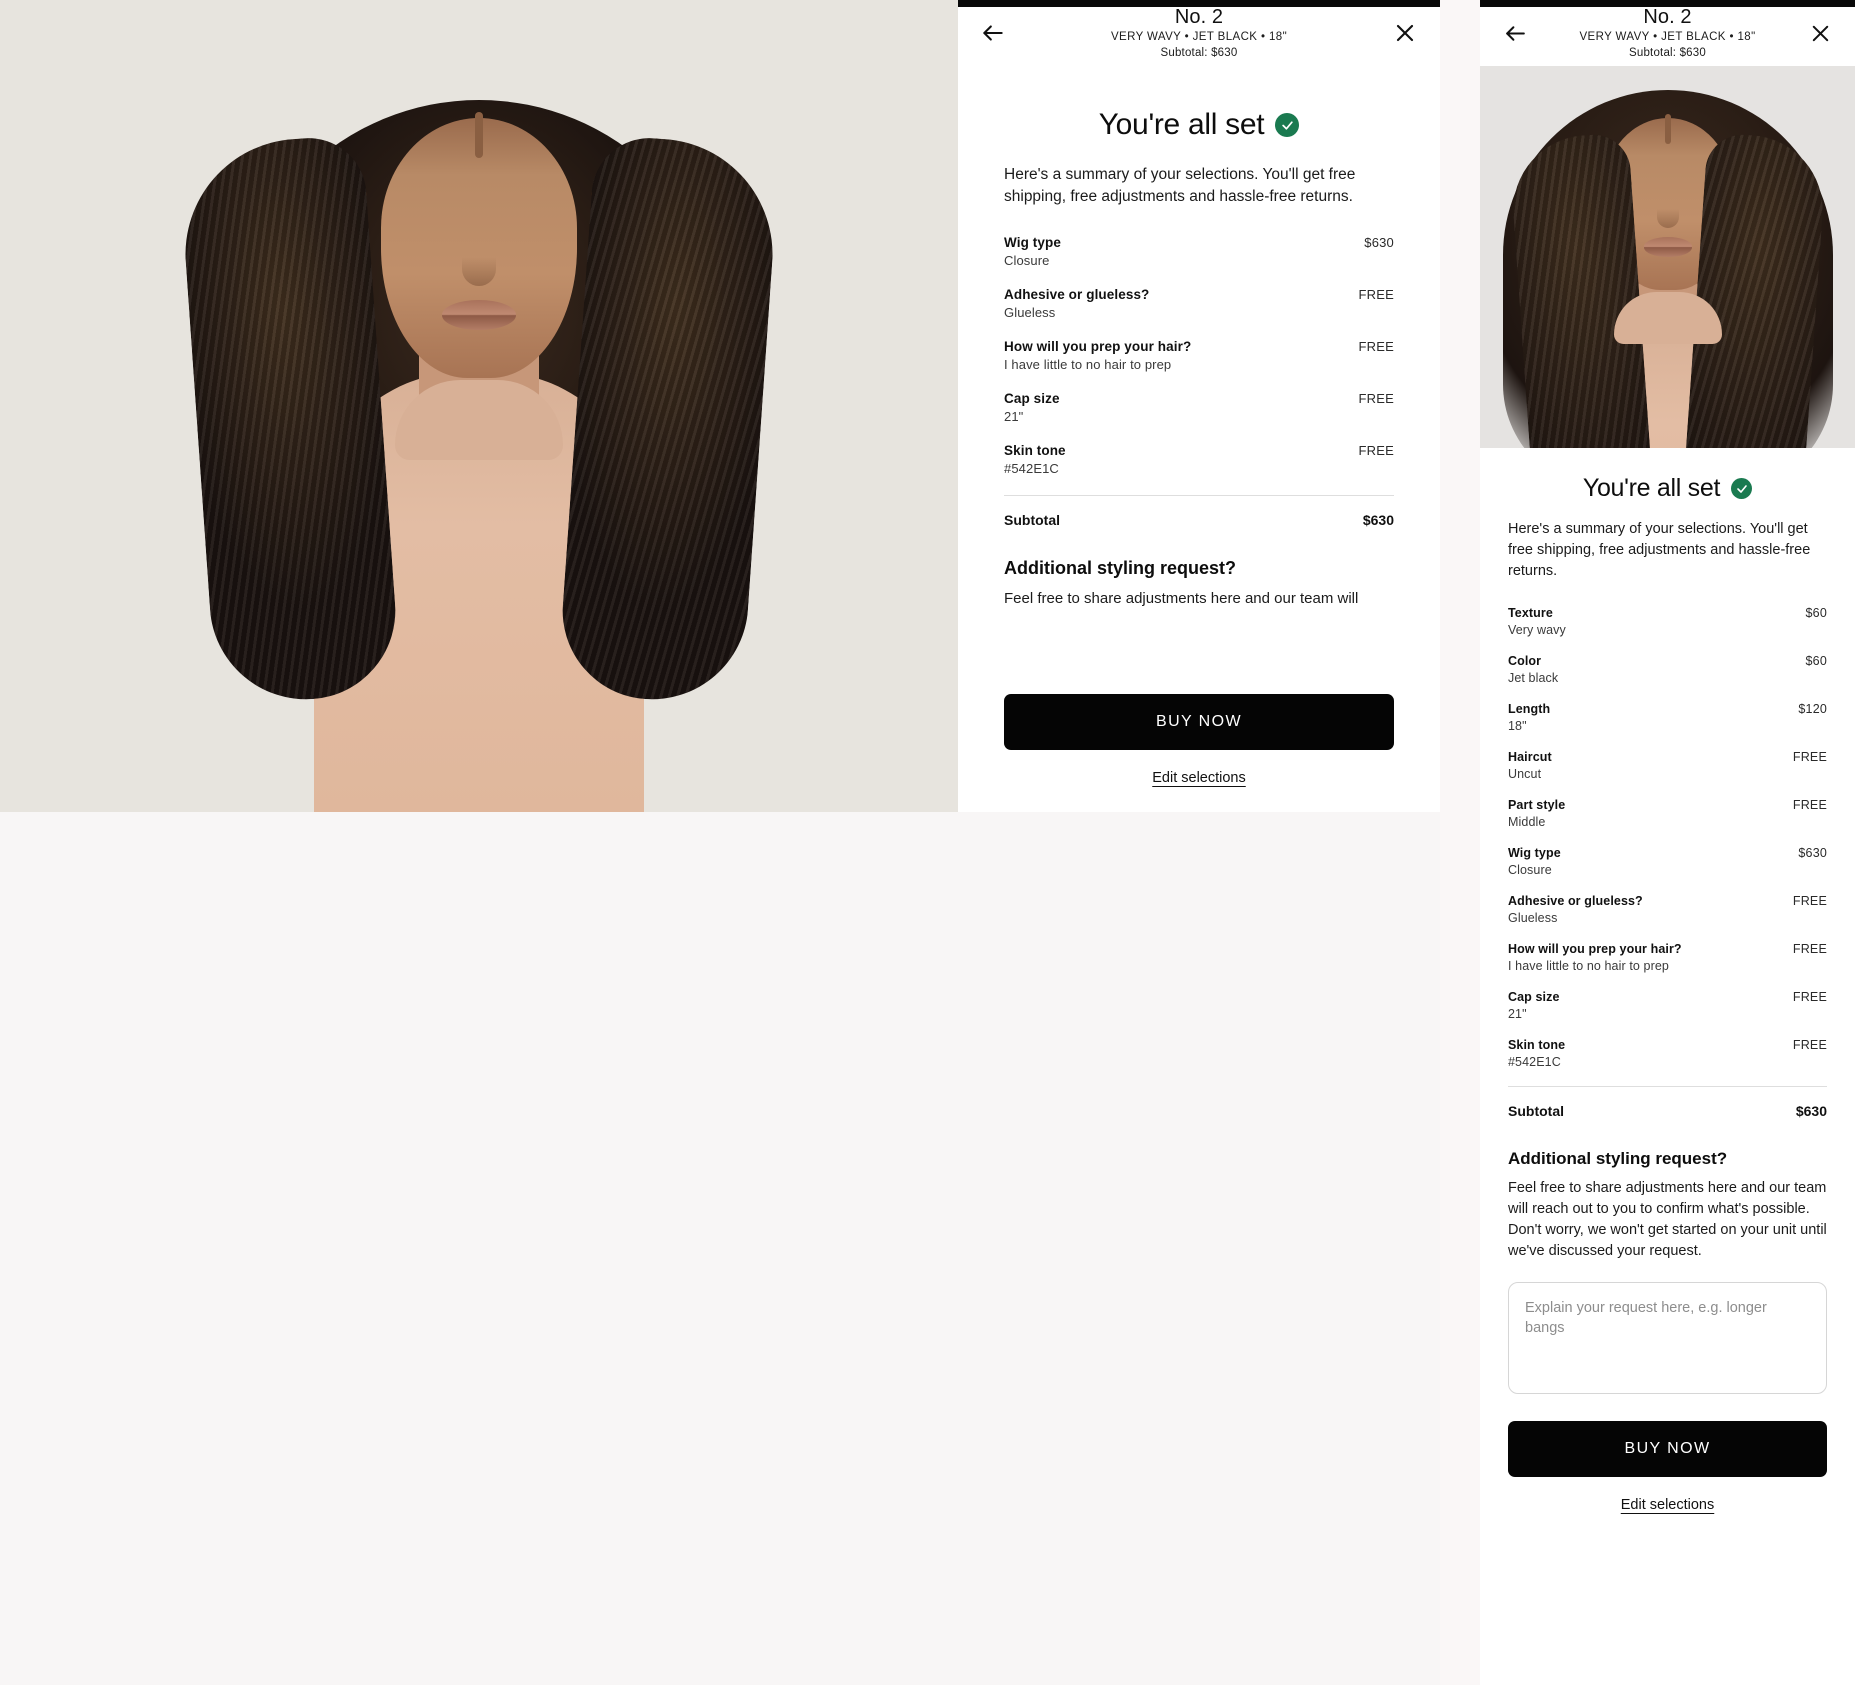 The image size is (1855, 1685). What do you see at coordinates (1525, 774) in the screenshot?
I see `selection-value: Uncut` at bounding box center [1525, 774].